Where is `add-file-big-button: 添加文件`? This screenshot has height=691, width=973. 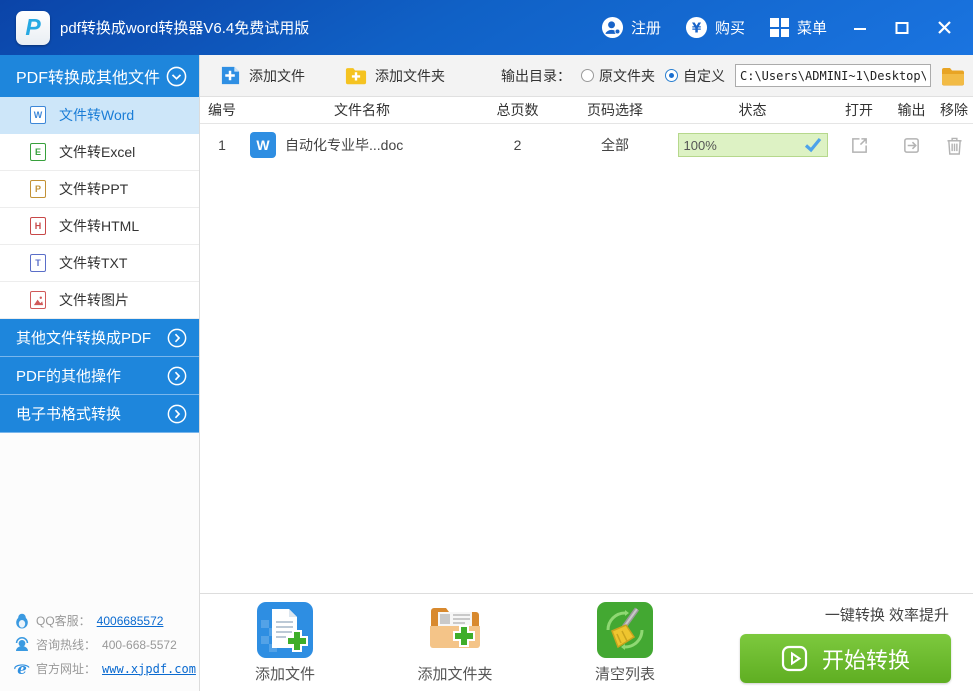
add-file-big-button: 添加文件 is located at coordinates (285, 642).